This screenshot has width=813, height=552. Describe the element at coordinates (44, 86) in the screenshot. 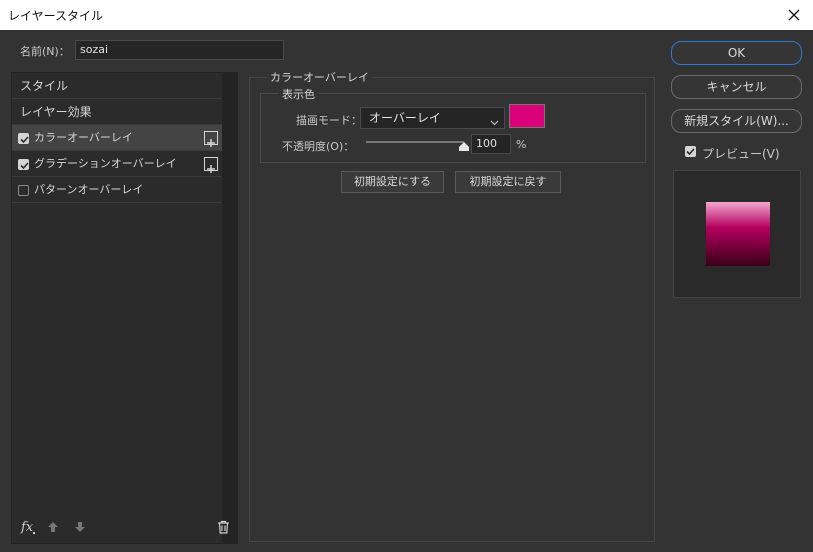

I see `list-item-label: スタイル` at that location.